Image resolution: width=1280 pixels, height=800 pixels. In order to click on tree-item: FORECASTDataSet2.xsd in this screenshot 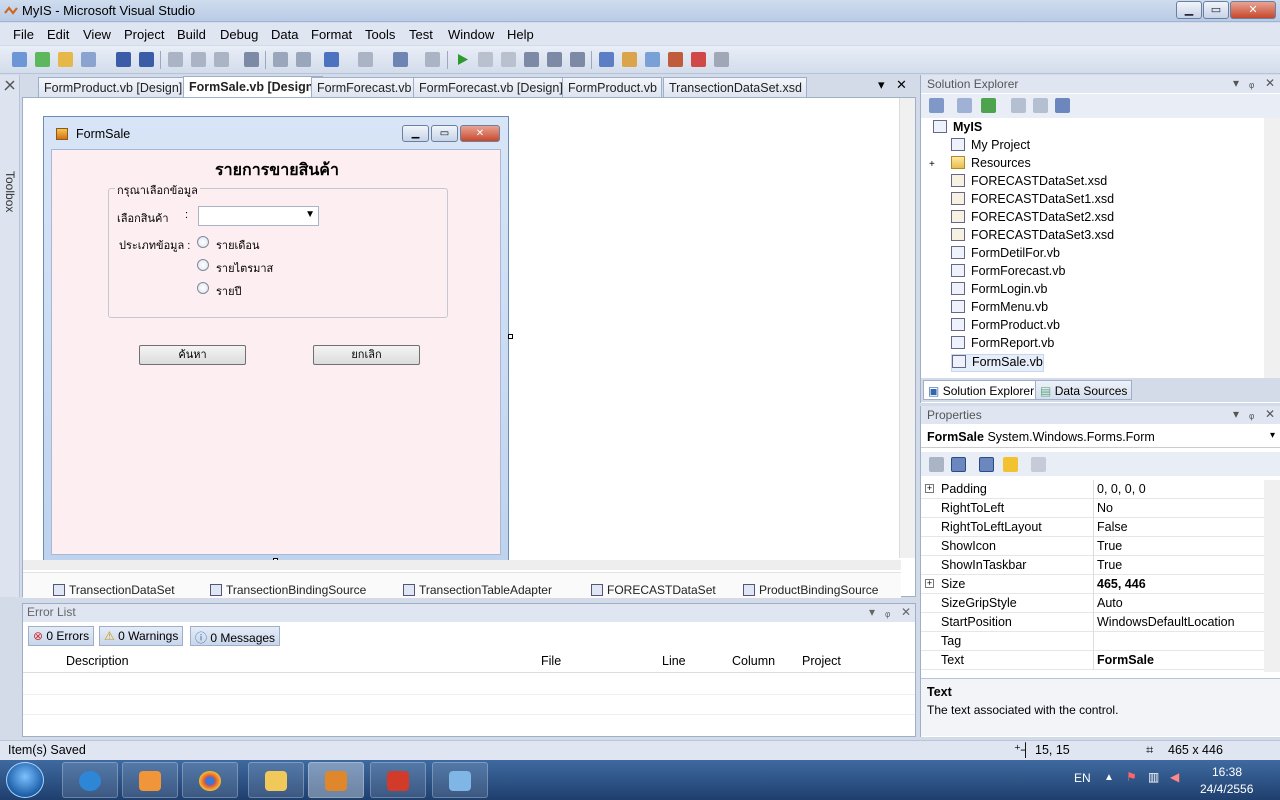, I will do `click(1032, 219)`.